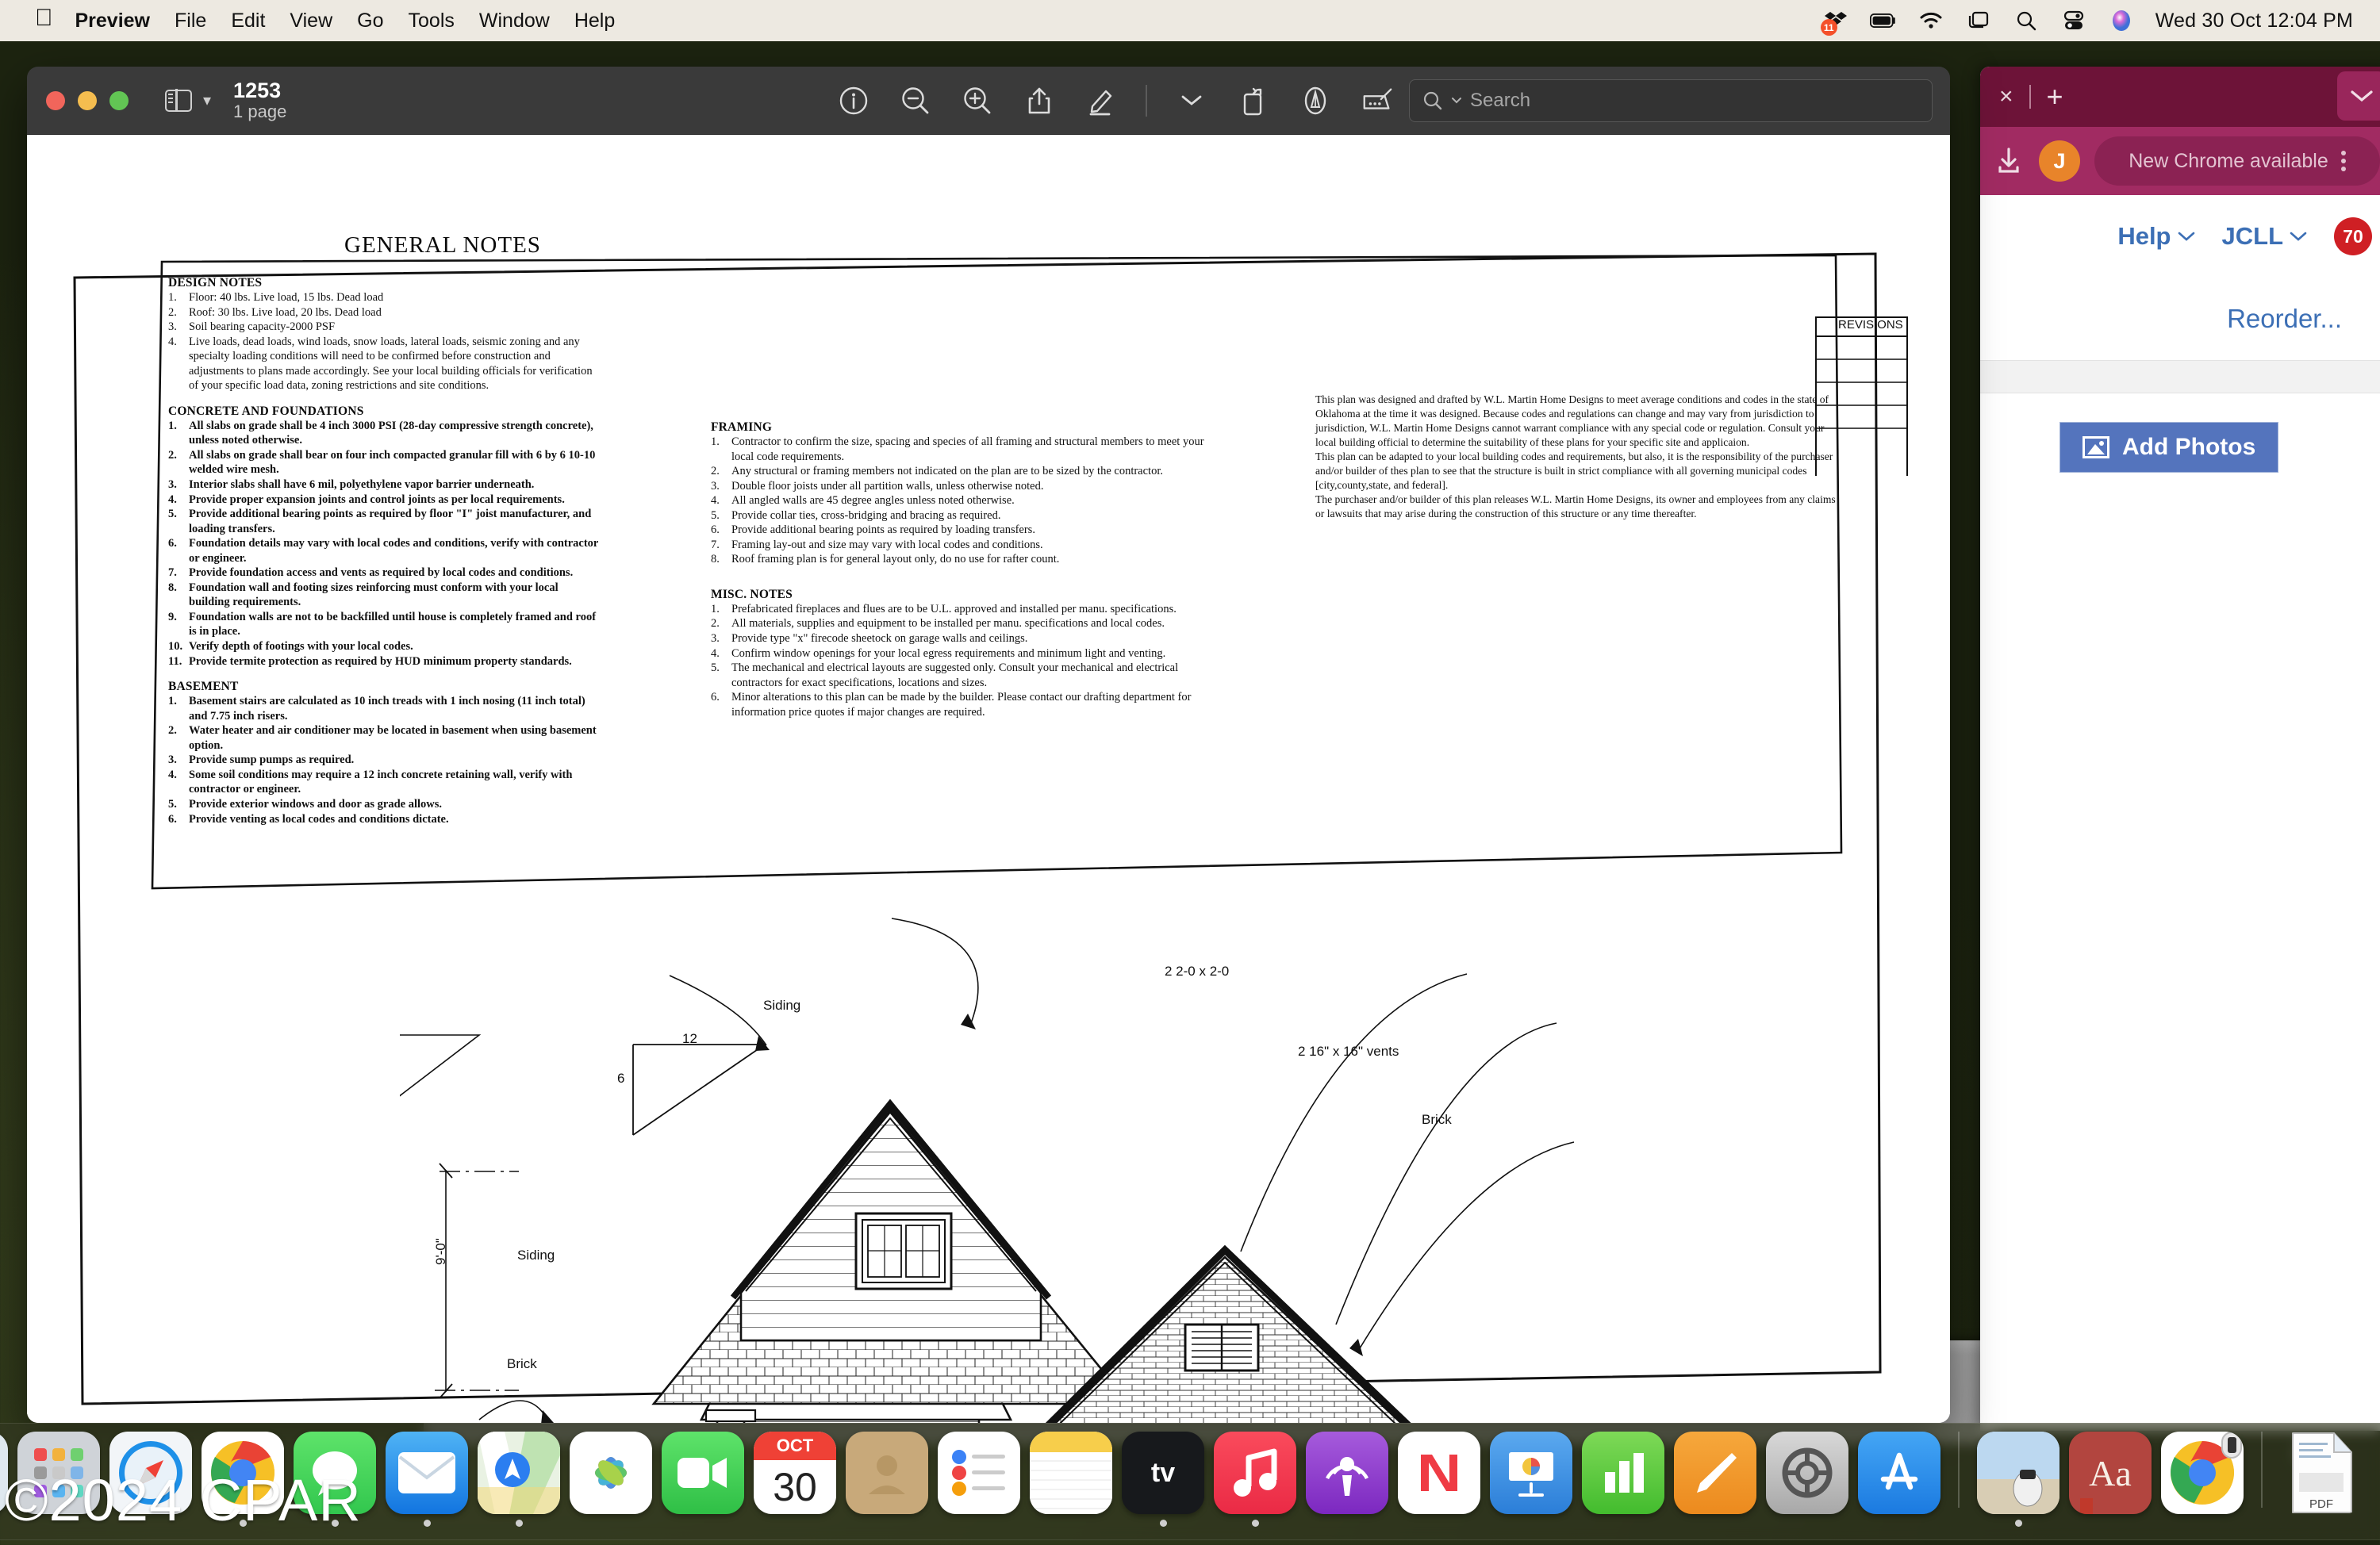 This screenshot has width=2380, height=1545. Describe the element at coordinates (795, 1479) in the screenshot. I see `dock-item-calendar: OCT 30` at that location.